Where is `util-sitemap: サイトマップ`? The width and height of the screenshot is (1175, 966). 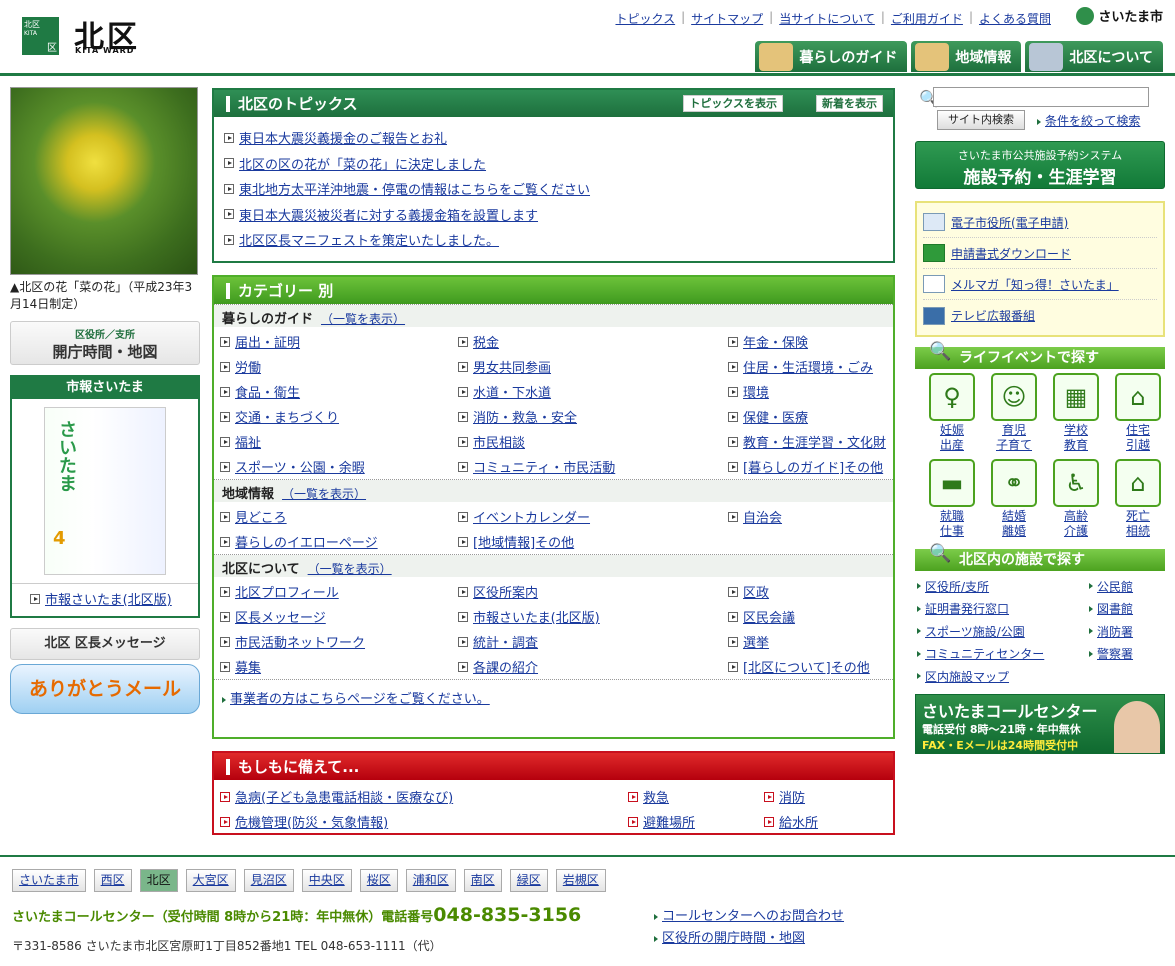 util-sitemap: サイトマップ is located at coordinates (727, 18).